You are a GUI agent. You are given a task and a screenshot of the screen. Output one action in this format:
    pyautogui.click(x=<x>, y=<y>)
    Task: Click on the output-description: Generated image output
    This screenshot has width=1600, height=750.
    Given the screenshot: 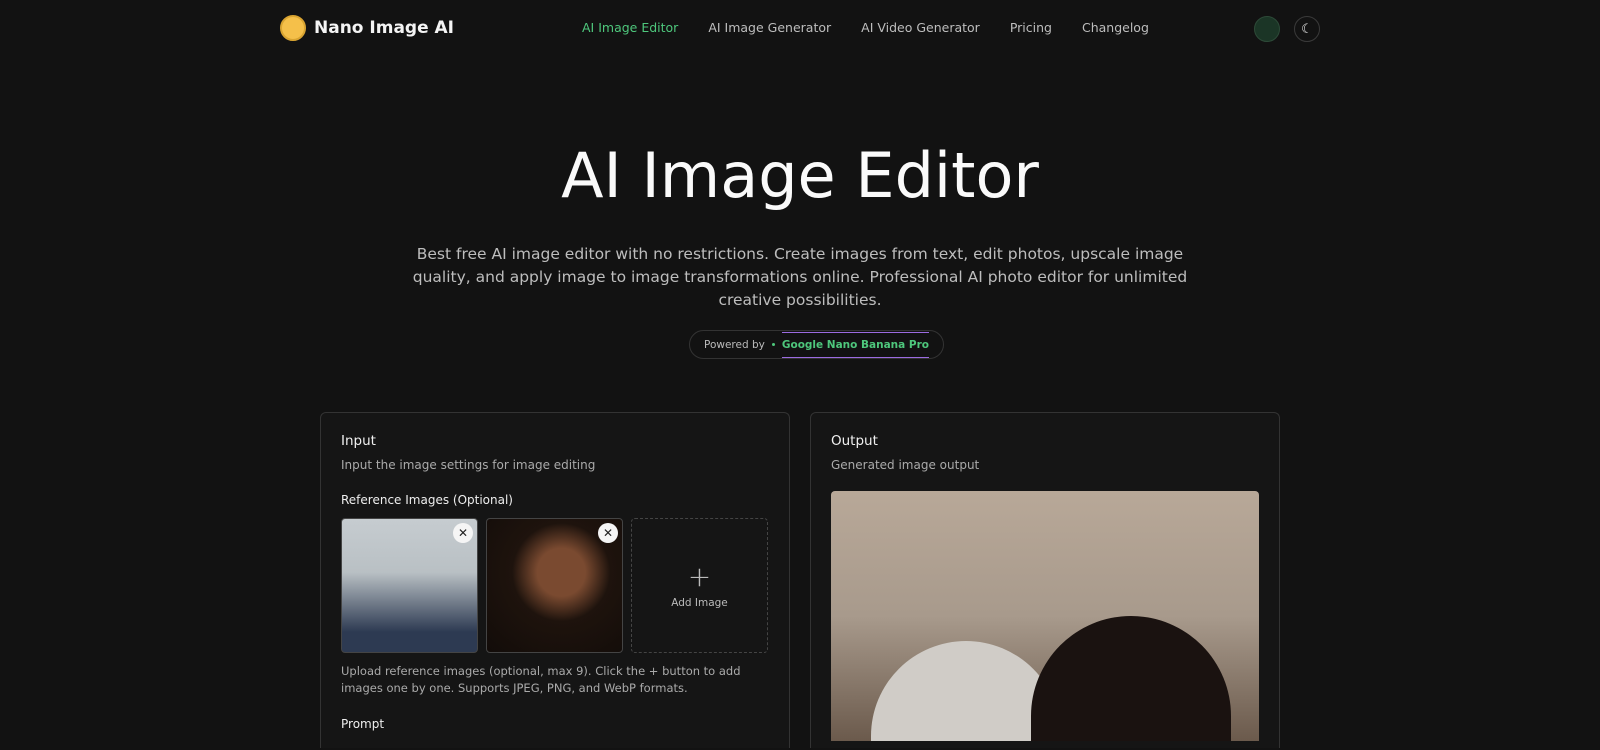 What is the action you would take?
    pyautogui.click(x=905, y=465)
    